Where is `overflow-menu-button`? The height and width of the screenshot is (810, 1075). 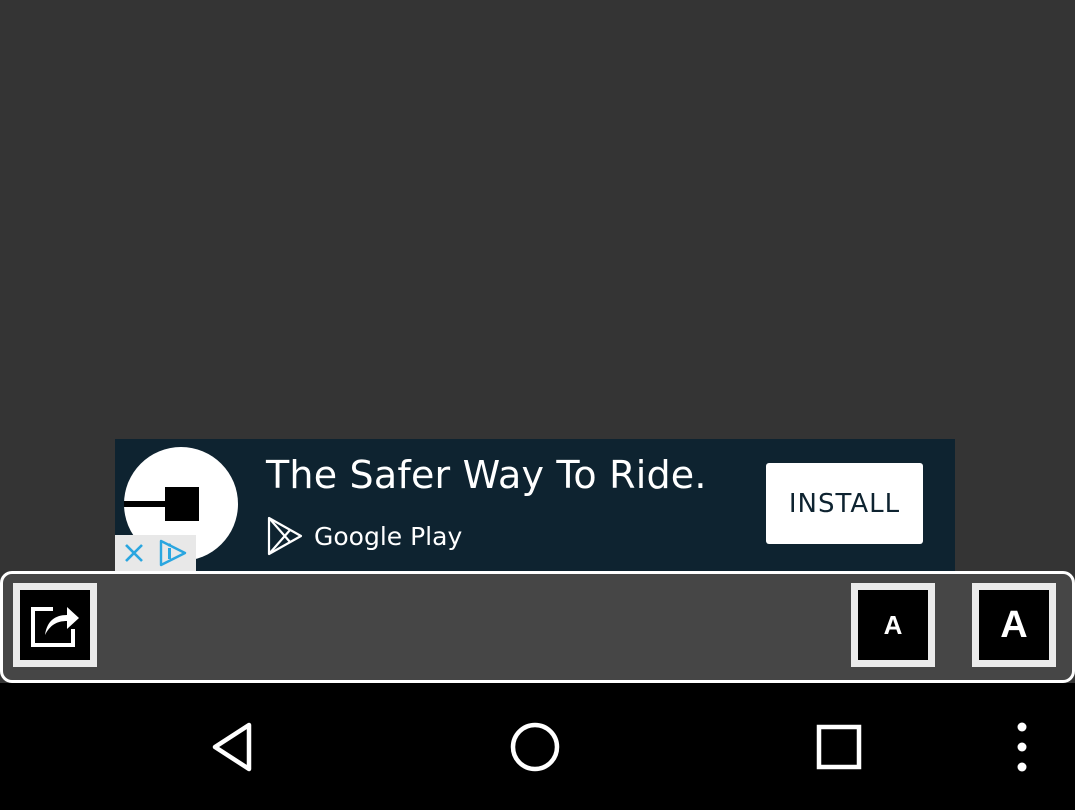 overflow-menu-button is located at coordinates (1022, 746).